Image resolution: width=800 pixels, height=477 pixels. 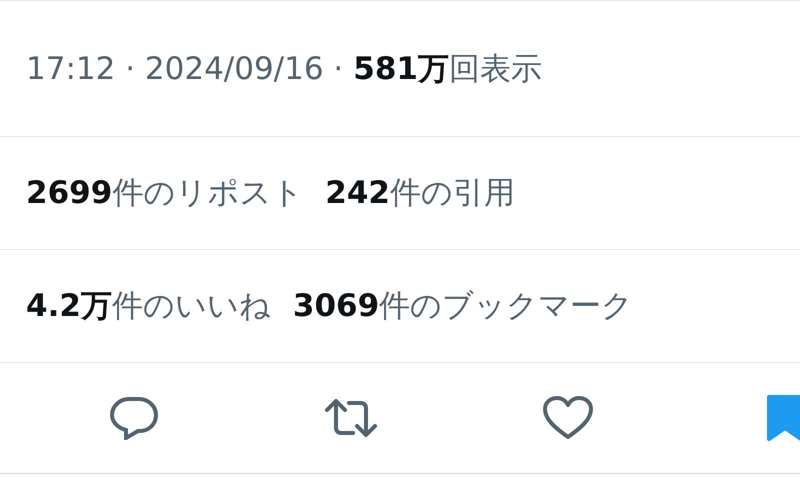 I want to click on heart-icon, so click(x=568, y=418).